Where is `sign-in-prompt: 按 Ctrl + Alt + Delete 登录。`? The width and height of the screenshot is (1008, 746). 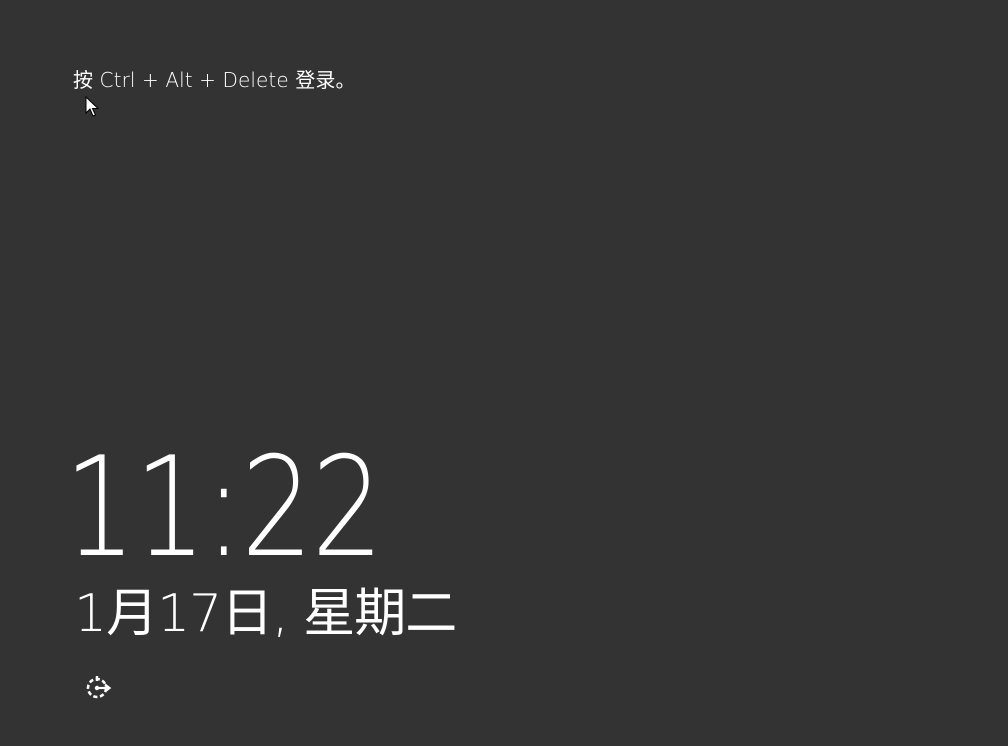
sign-in-prompt: 按 Ctrl + Alt + Delete 登录。 is located at coordinates (214, 80).